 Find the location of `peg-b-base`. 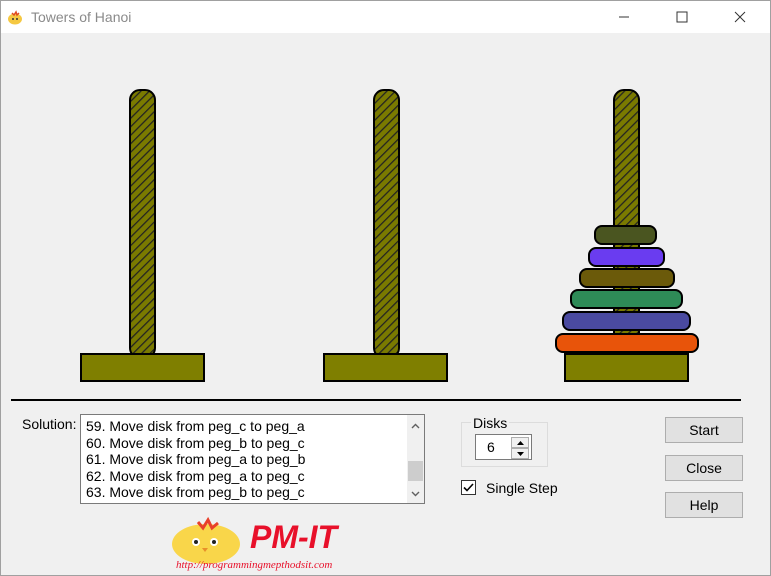

peg-b-base is located at coordinates (385, 367).